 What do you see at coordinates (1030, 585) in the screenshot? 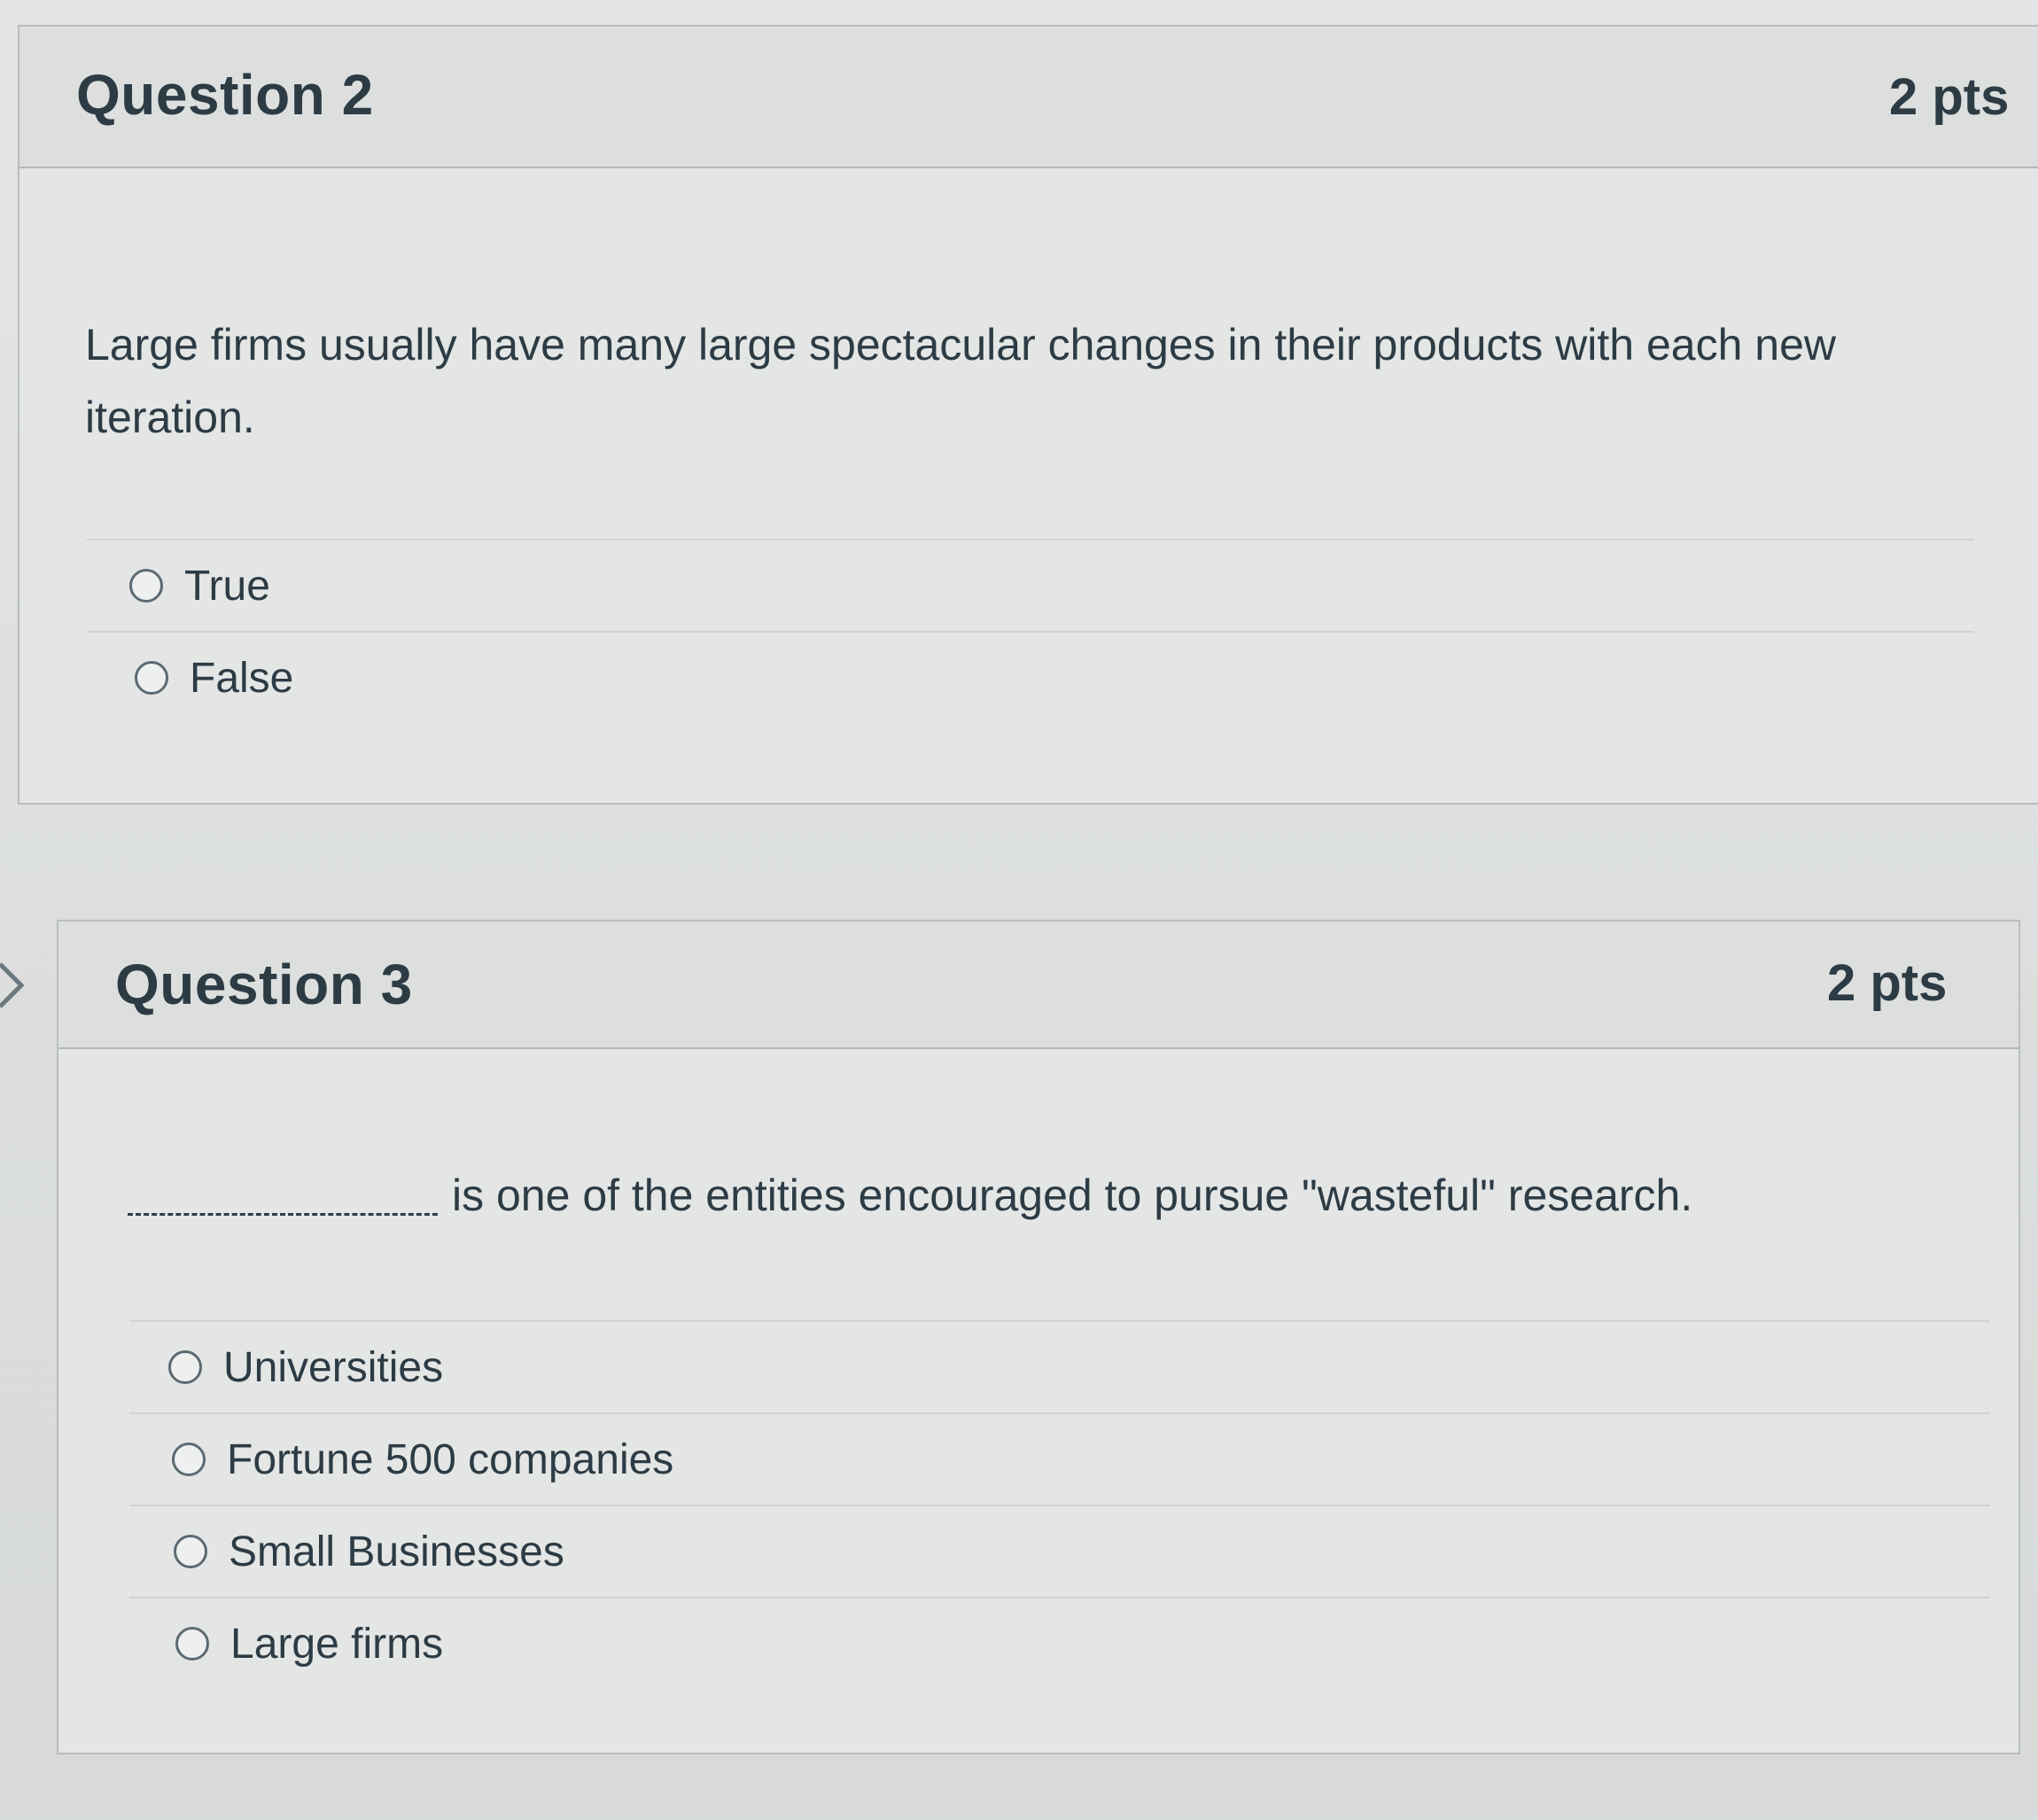
I see `answer-option-true: True` at bounding box center [1030, 585].